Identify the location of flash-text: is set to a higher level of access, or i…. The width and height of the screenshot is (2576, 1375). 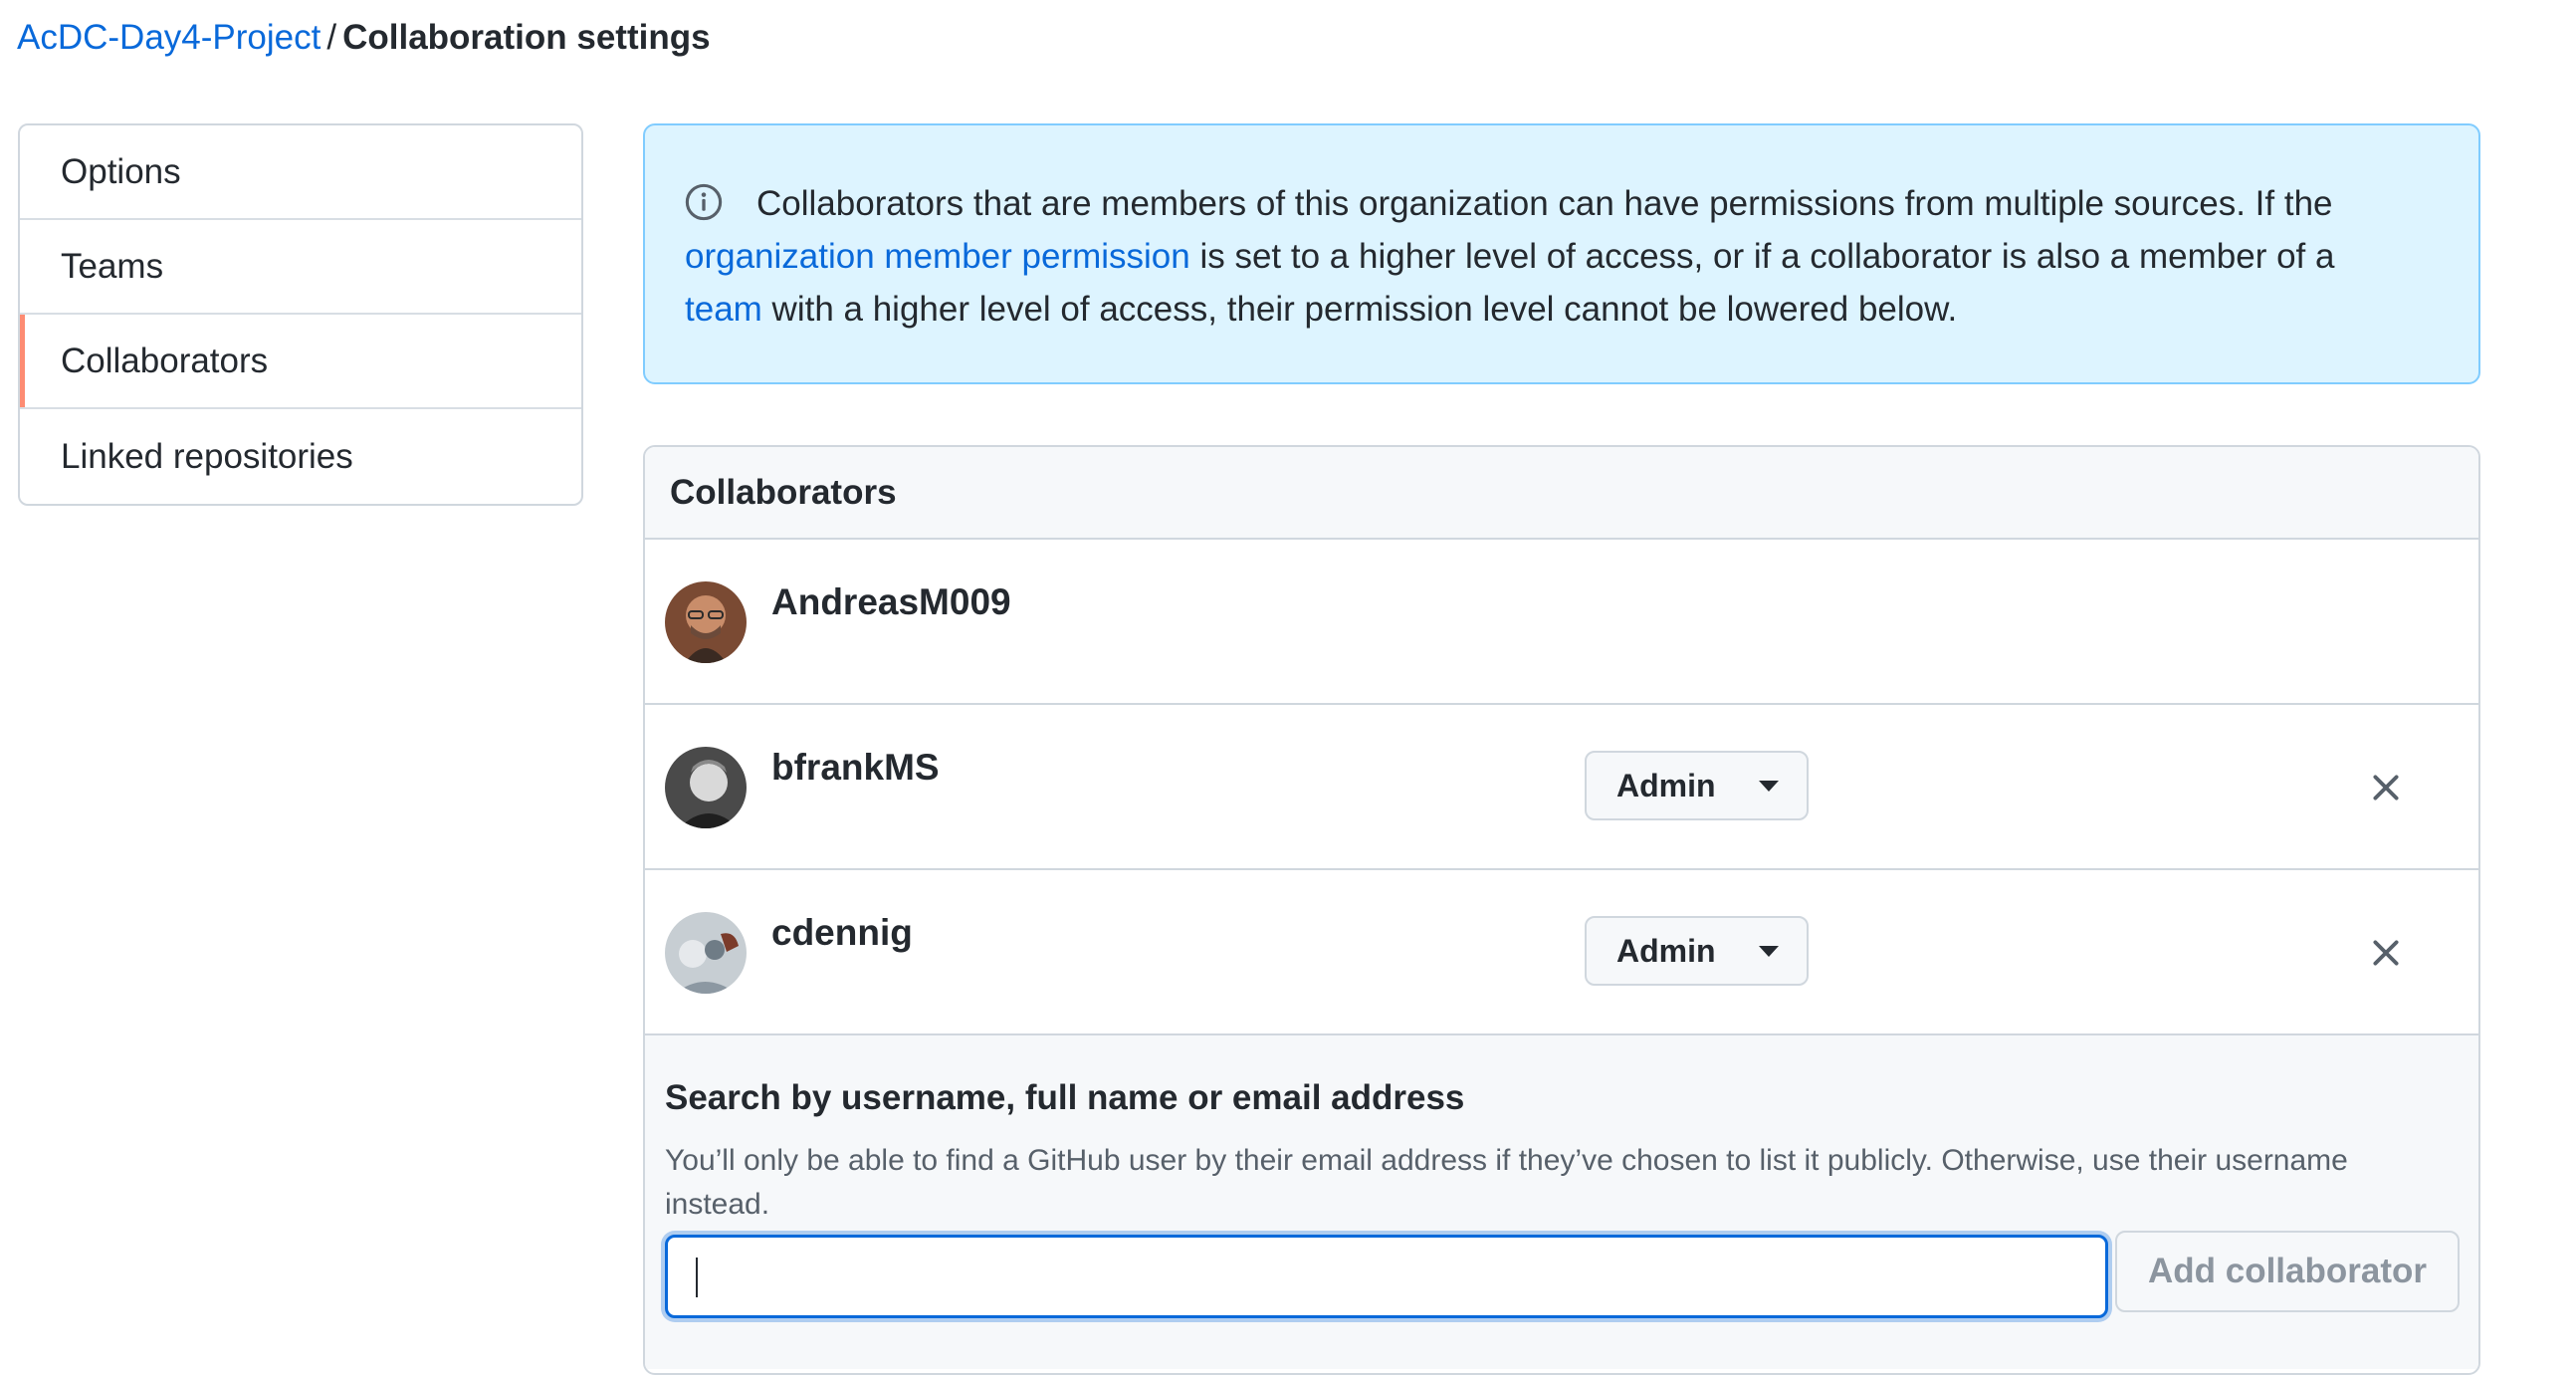
(1767, 256).